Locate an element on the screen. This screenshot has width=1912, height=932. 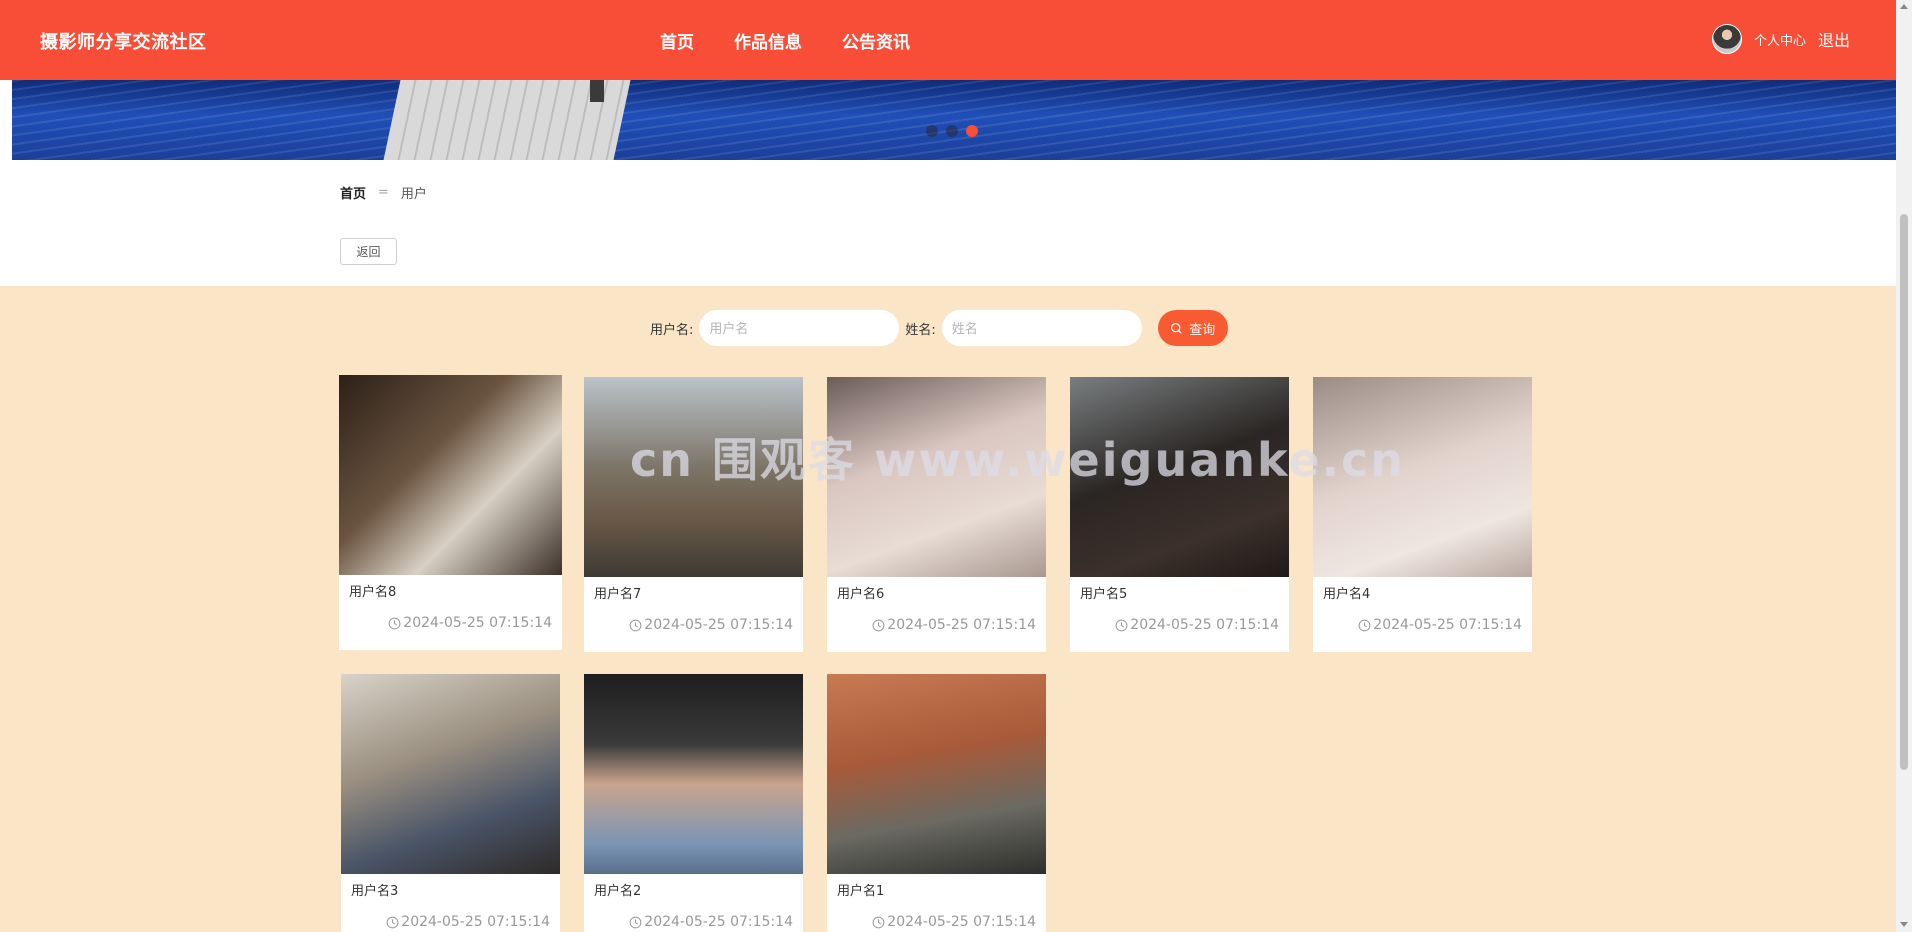
user-card-3: 用户名3 2024-05-25 07:15:14 is located at coordinates (450, 803).